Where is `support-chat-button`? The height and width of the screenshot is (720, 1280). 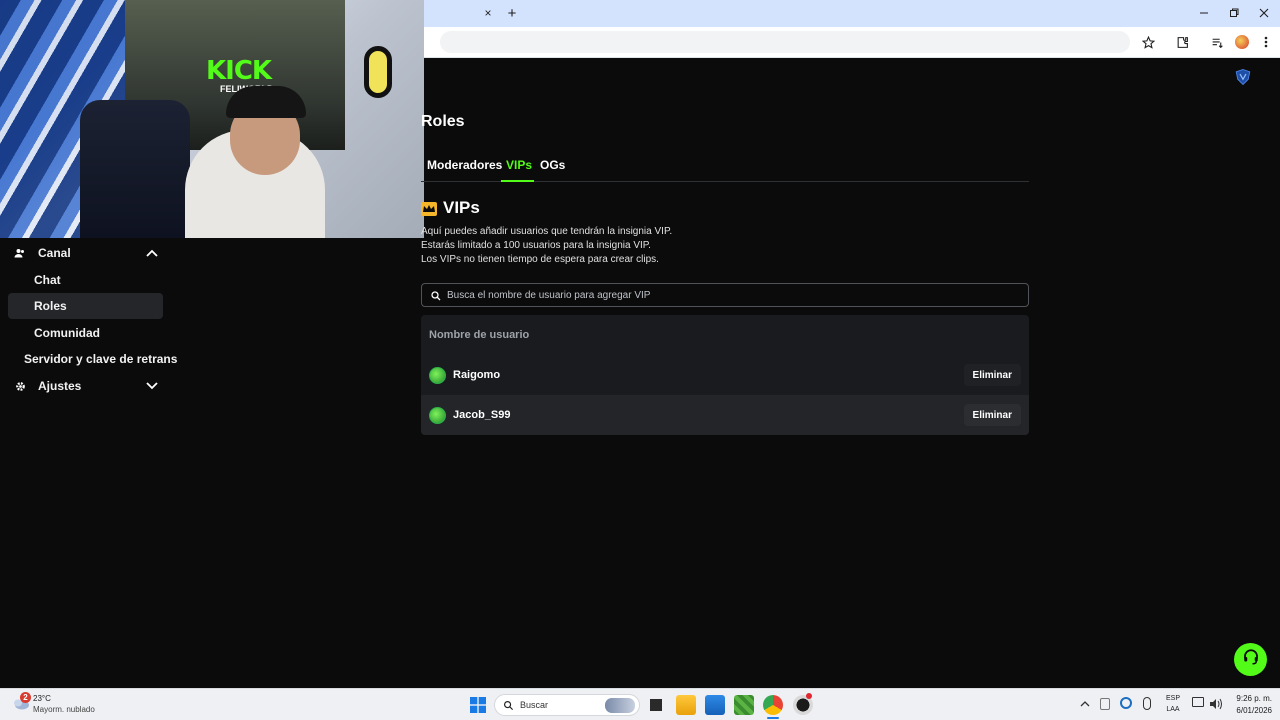
support-chat-button is located at coordinates (1250, 659).